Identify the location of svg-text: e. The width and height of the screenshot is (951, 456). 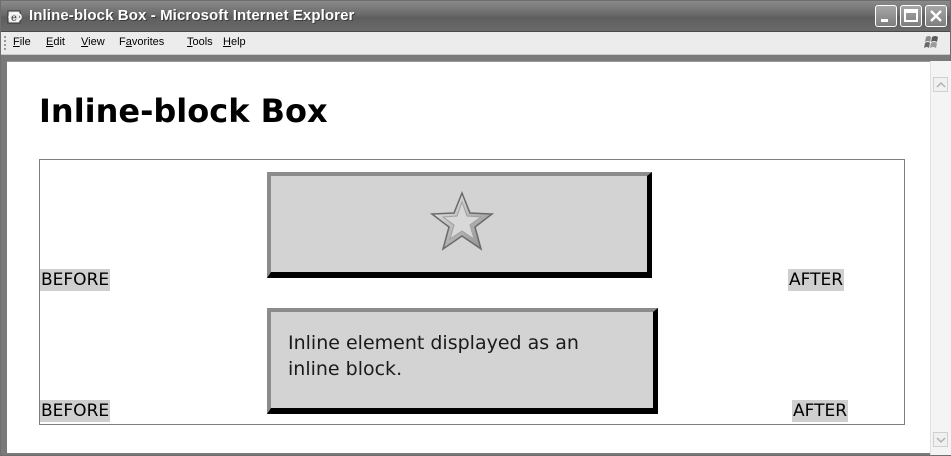
(14, 18).